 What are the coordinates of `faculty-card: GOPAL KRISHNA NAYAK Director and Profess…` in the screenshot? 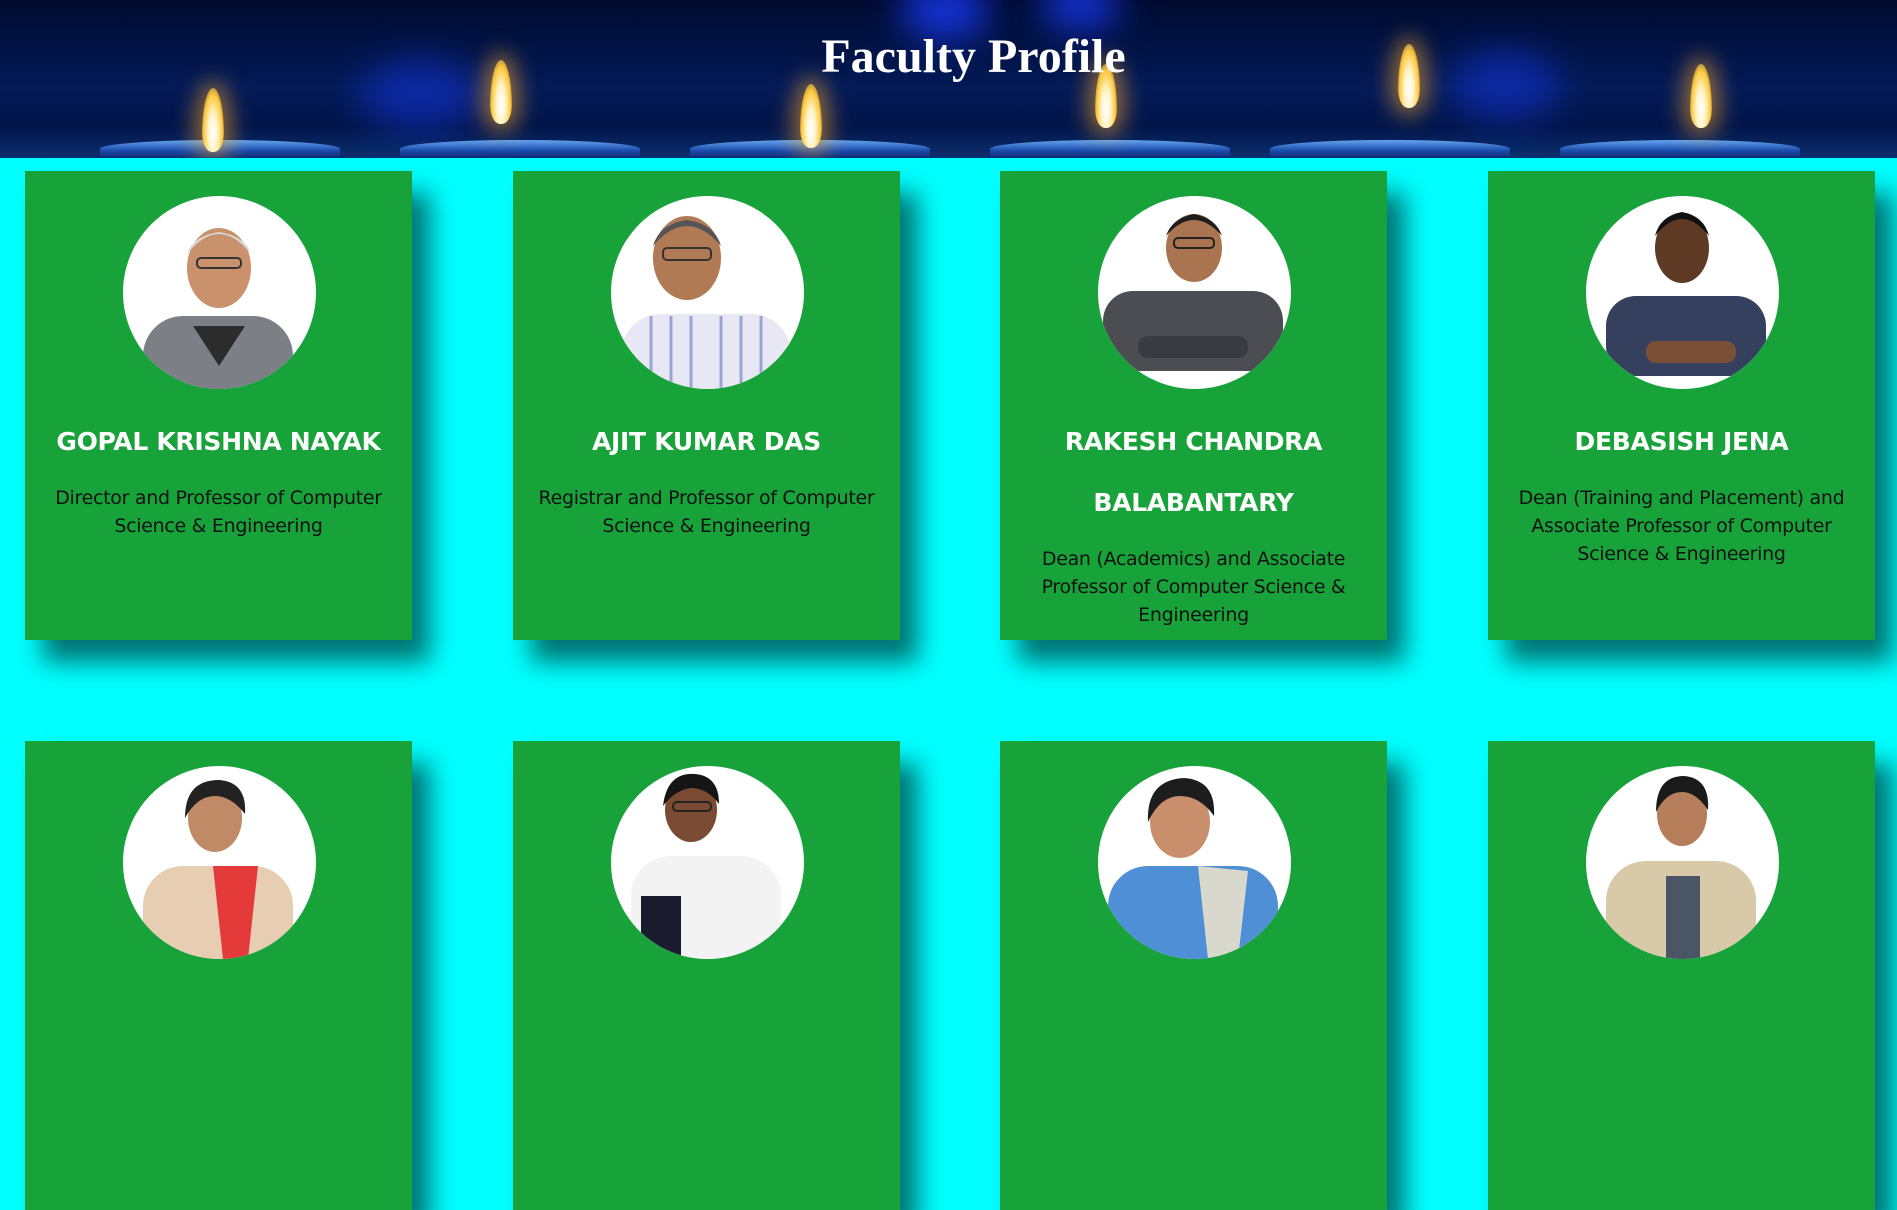 It's located at (218, 405).